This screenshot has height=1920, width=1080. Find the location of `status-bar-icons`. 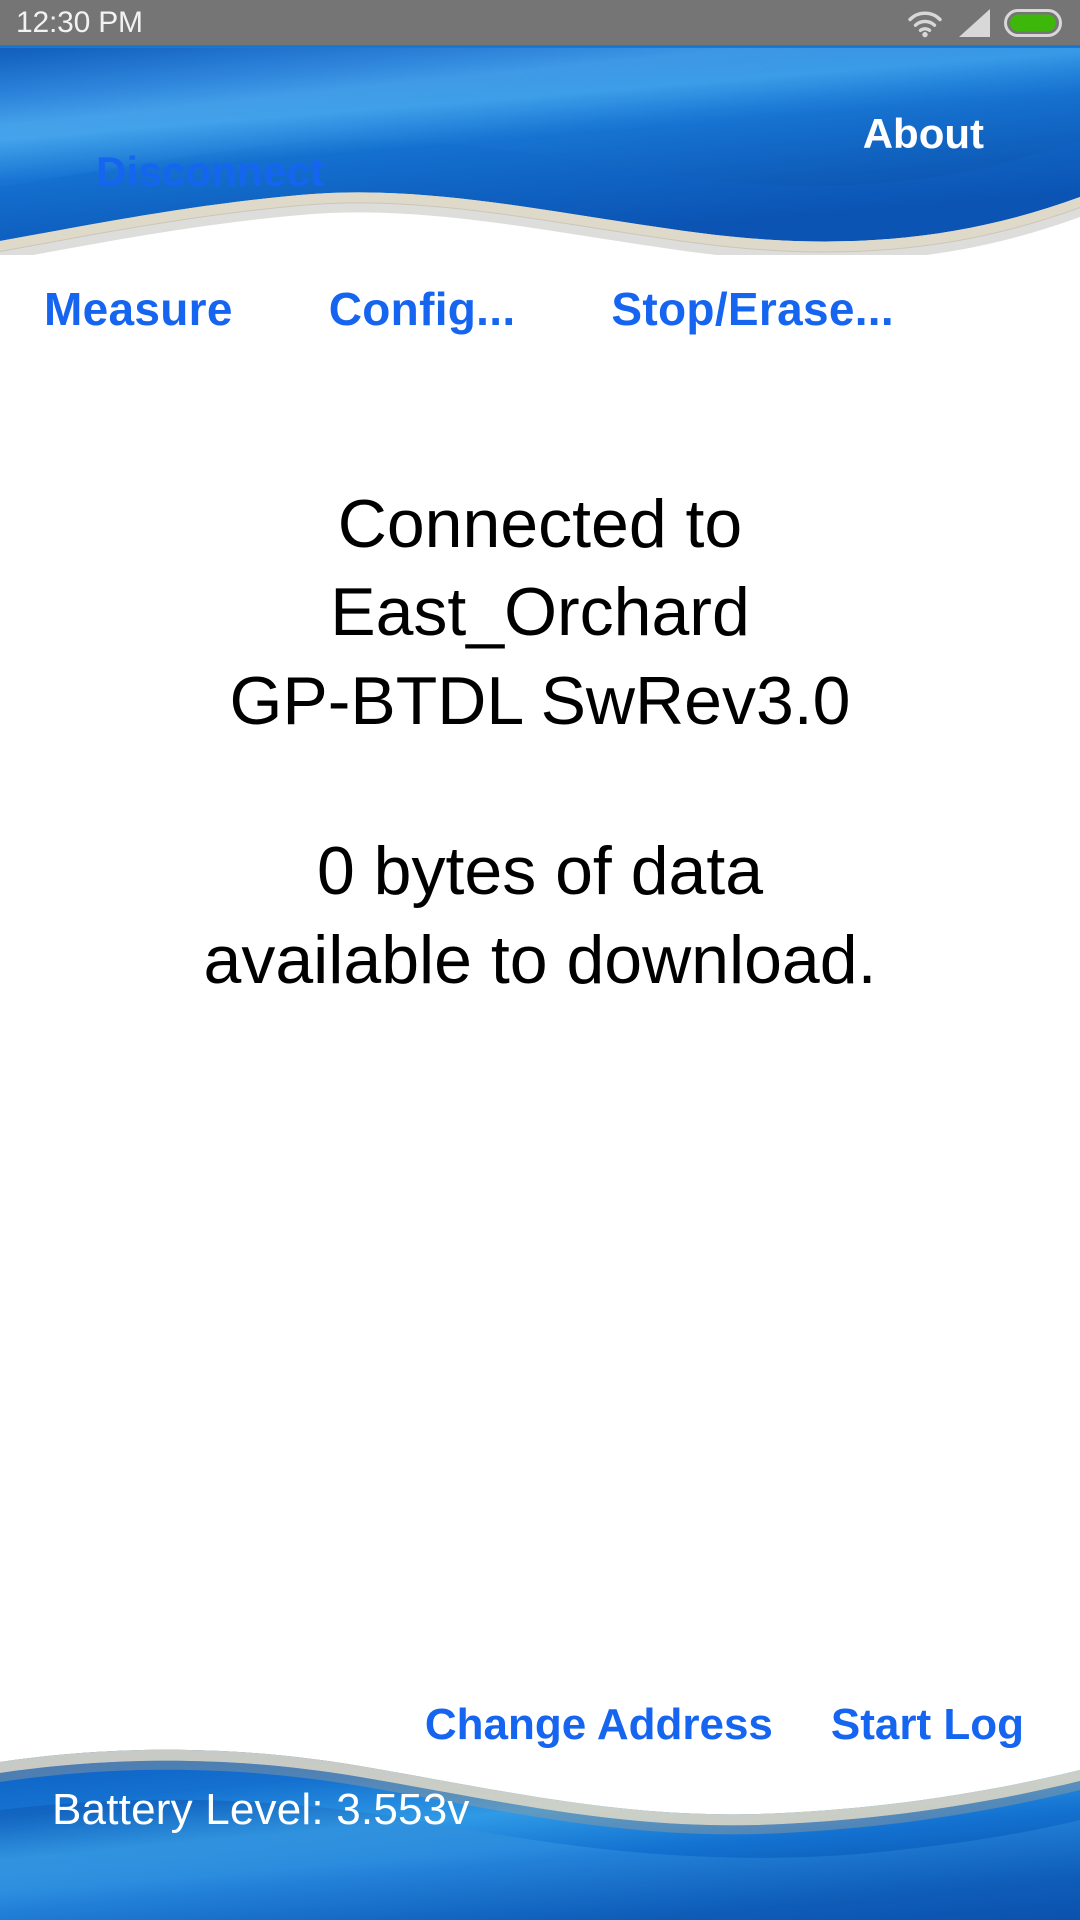

status-bar-icons is located at coordinates (986, 23).